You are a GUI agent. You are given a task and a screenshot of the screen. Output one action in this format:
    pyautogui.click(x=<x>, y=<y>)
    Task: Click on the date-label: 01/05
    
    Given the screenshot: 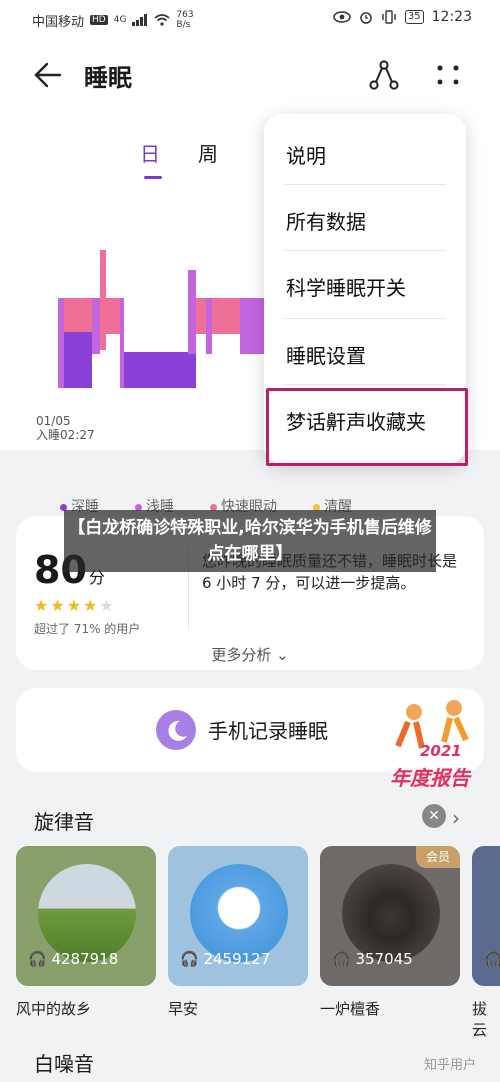 What is the action you would take?
    pyautogui.click(x=53, y=421)
    